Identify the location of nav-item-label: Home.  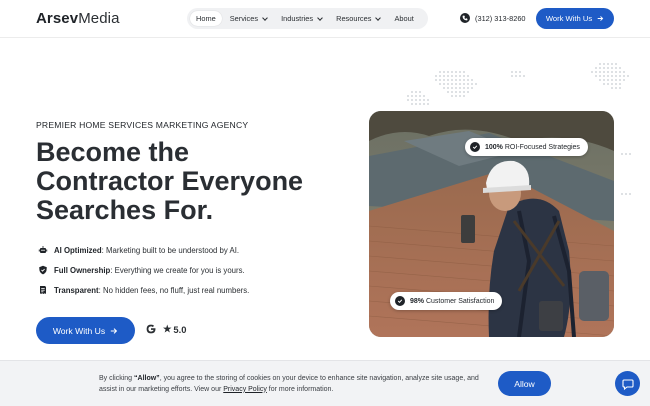
(206, 18).